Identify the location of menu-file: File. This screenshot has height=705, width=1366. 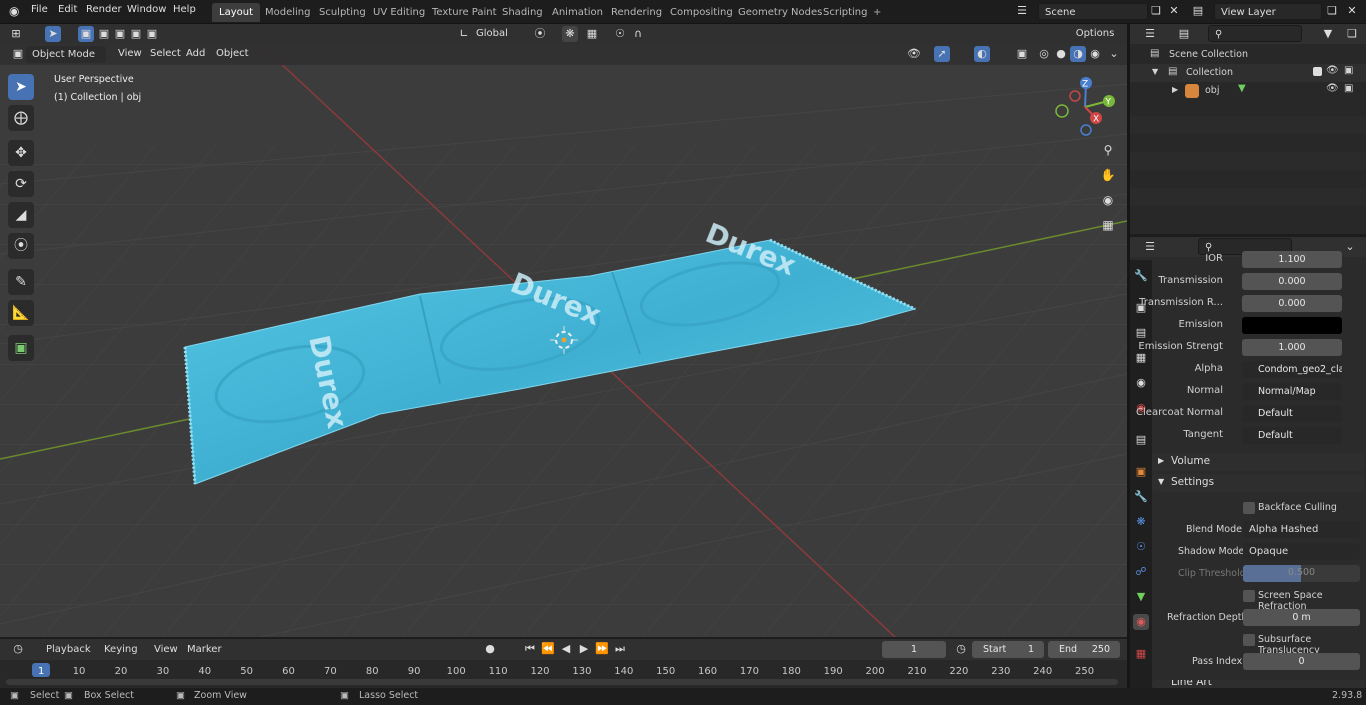
(39, 9).